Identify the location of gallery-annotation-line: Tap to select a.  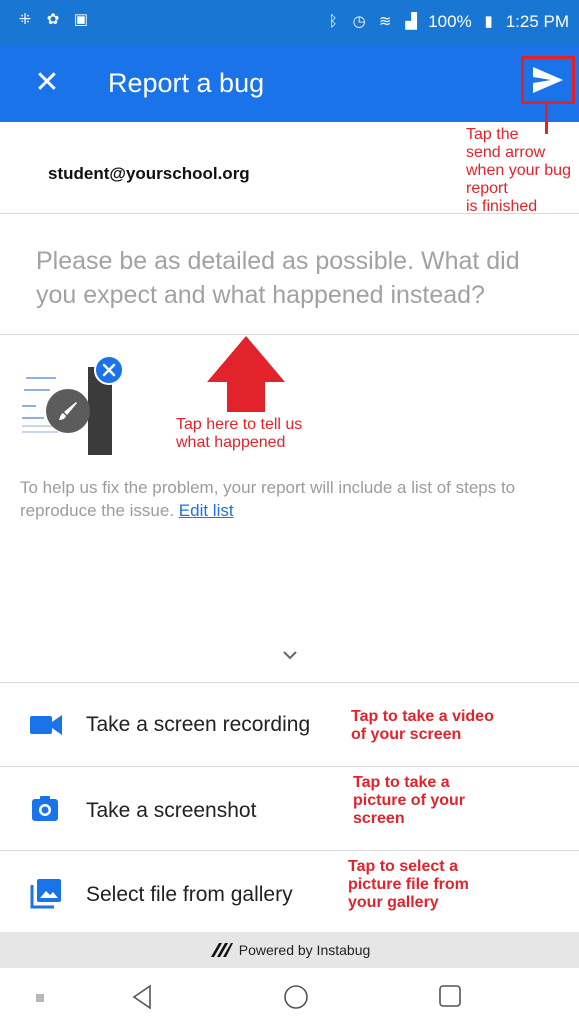
(403, 866).